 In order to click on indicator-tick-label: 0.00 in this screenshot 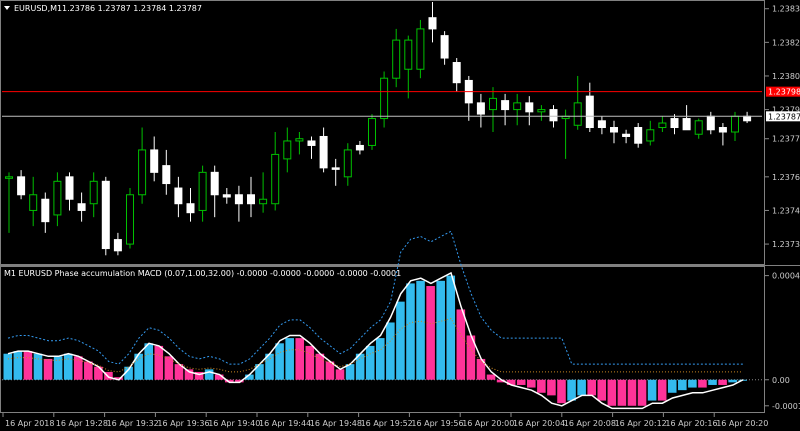, I will do `click(781, 380)`.